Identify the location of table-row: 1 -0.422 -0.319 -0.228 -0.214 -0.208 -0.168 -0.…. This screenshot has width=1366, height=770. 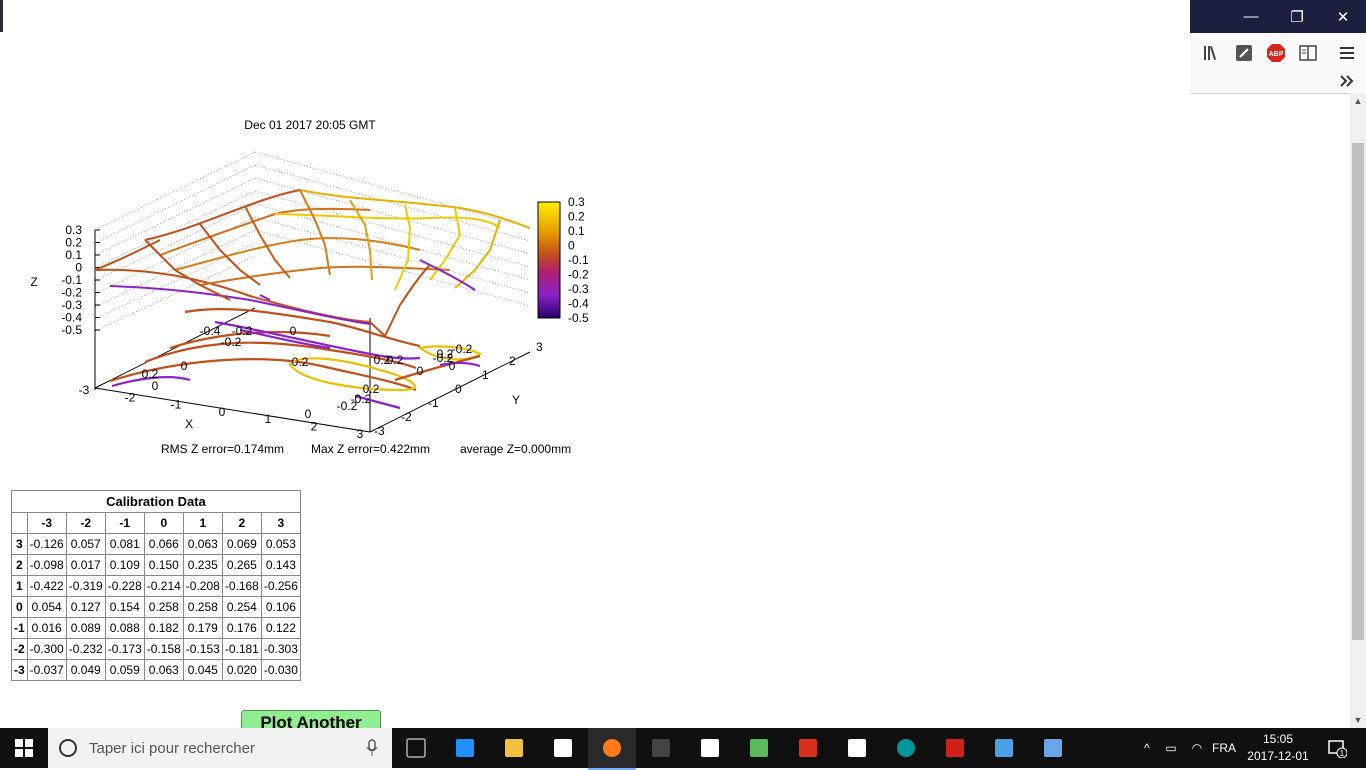
(156, 586).